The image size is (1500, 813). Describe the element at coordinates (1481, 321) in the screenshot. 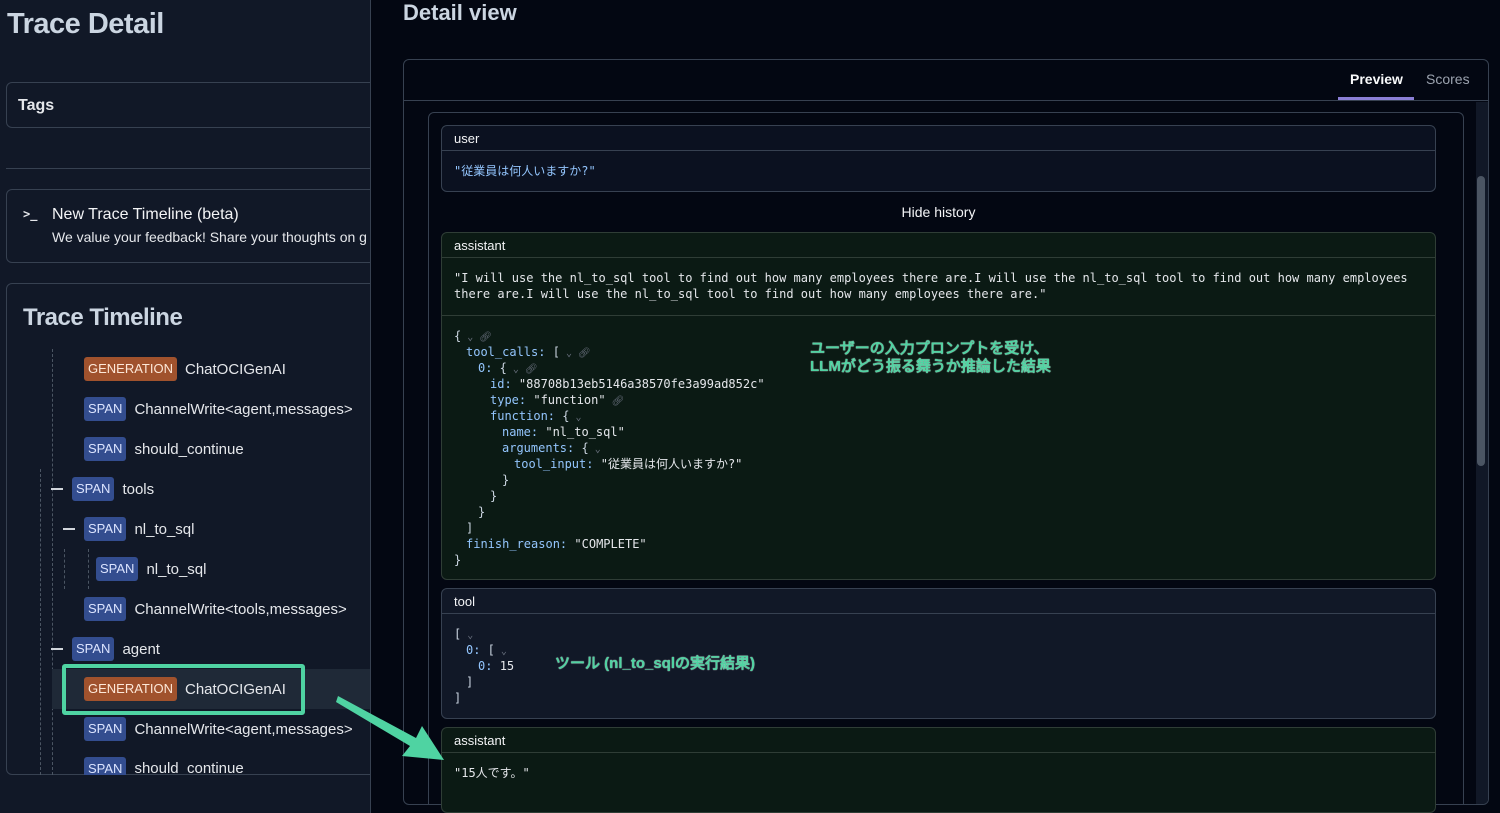

I see `scrollbar-thumb` at that location.